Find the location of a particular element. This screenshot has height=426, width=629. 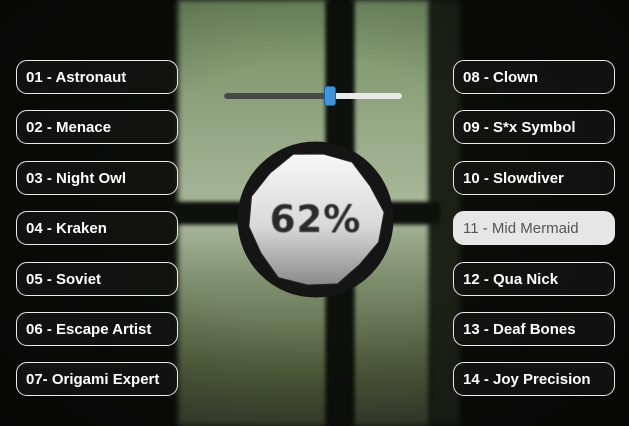

track-button-07: 07- Origami Expert is located at coordinates (97, 379).